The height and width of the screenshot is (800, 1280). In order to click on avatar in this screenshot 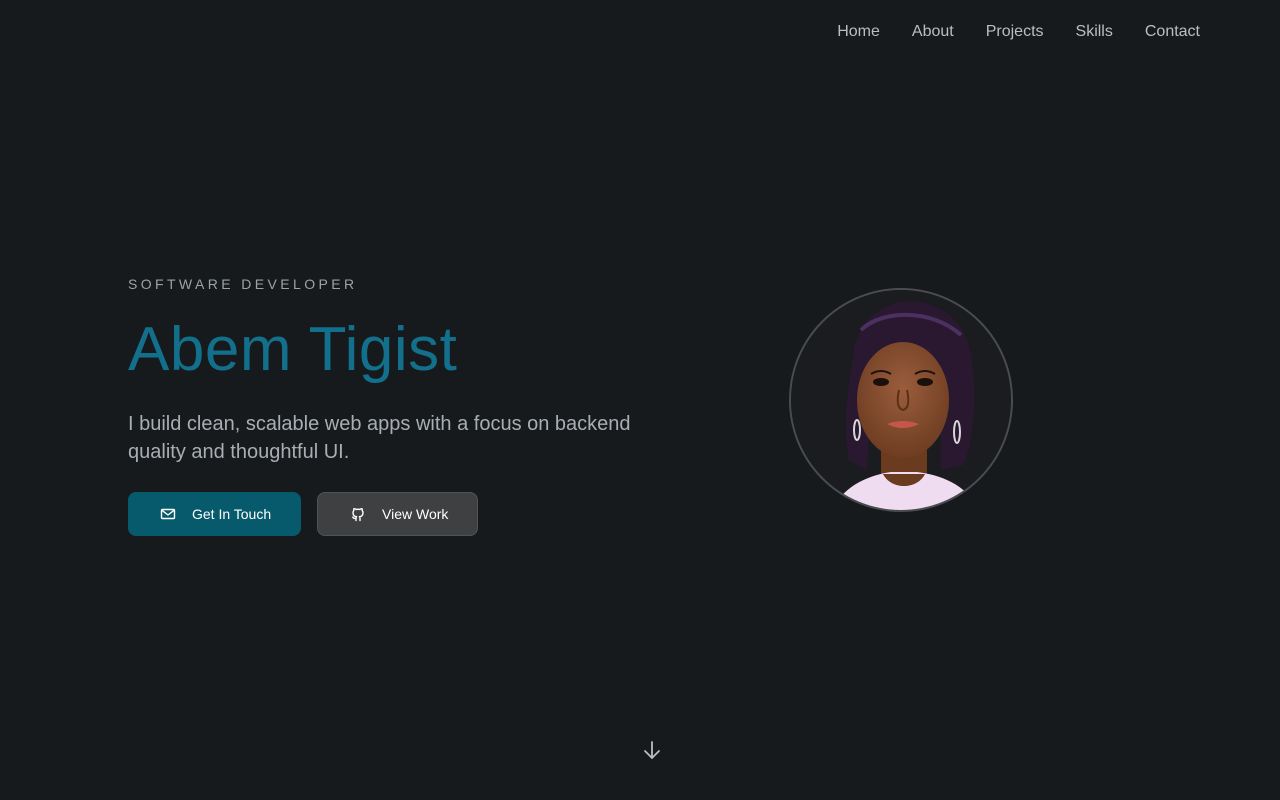, I will do `click(901, 400)`.